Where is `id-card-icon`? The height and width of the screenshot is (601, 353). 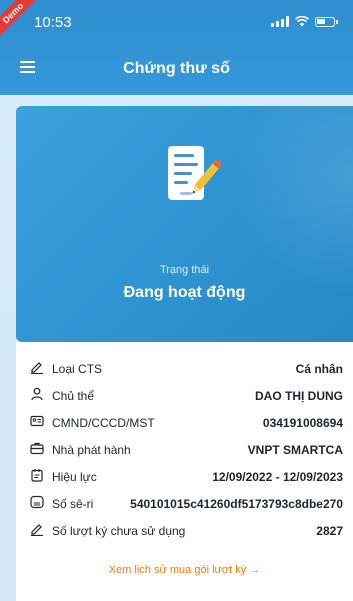
id-card-icon is located at coordinates (37, 421).